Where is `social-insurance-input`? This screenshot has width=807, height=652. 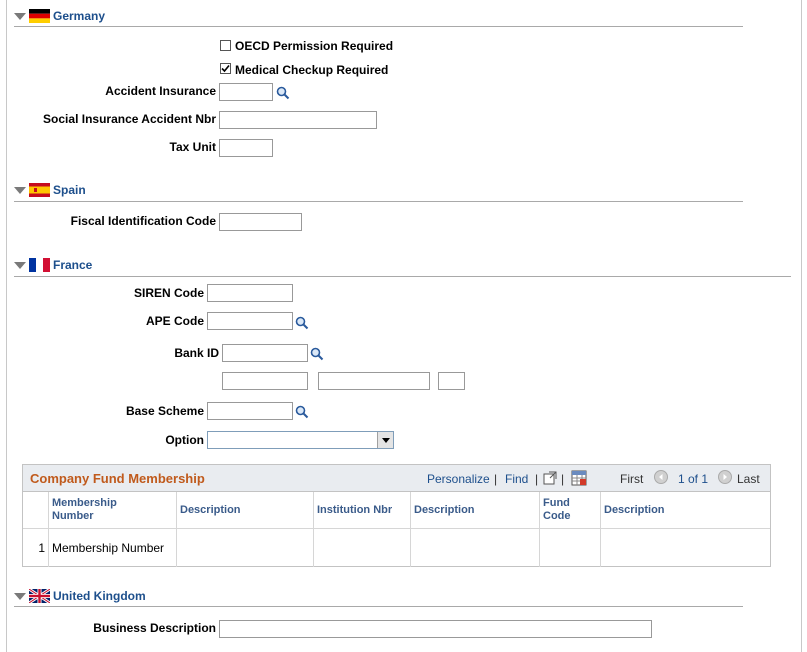 social-insurance-input is located at coordinates (298, 120).